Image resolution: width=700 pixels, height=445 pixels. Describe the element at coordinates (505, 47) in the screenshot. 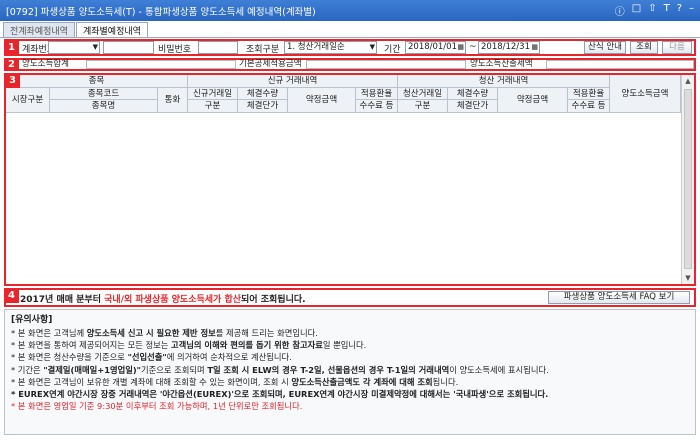

I see `date-to-value: 2018/12/31` at that location.